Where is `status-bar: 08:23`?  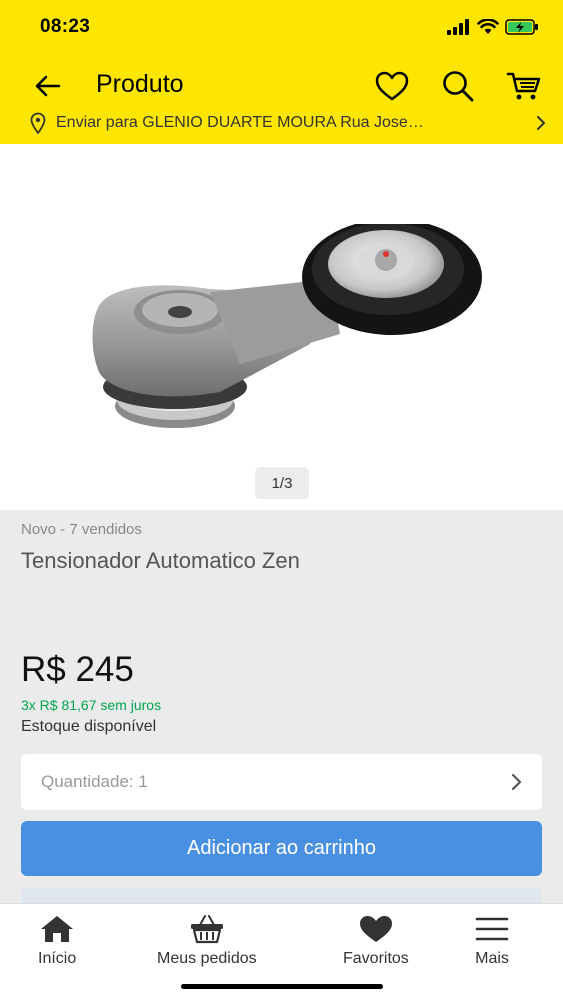
status-bar: 08:23 is located at coordinates (281, 28).